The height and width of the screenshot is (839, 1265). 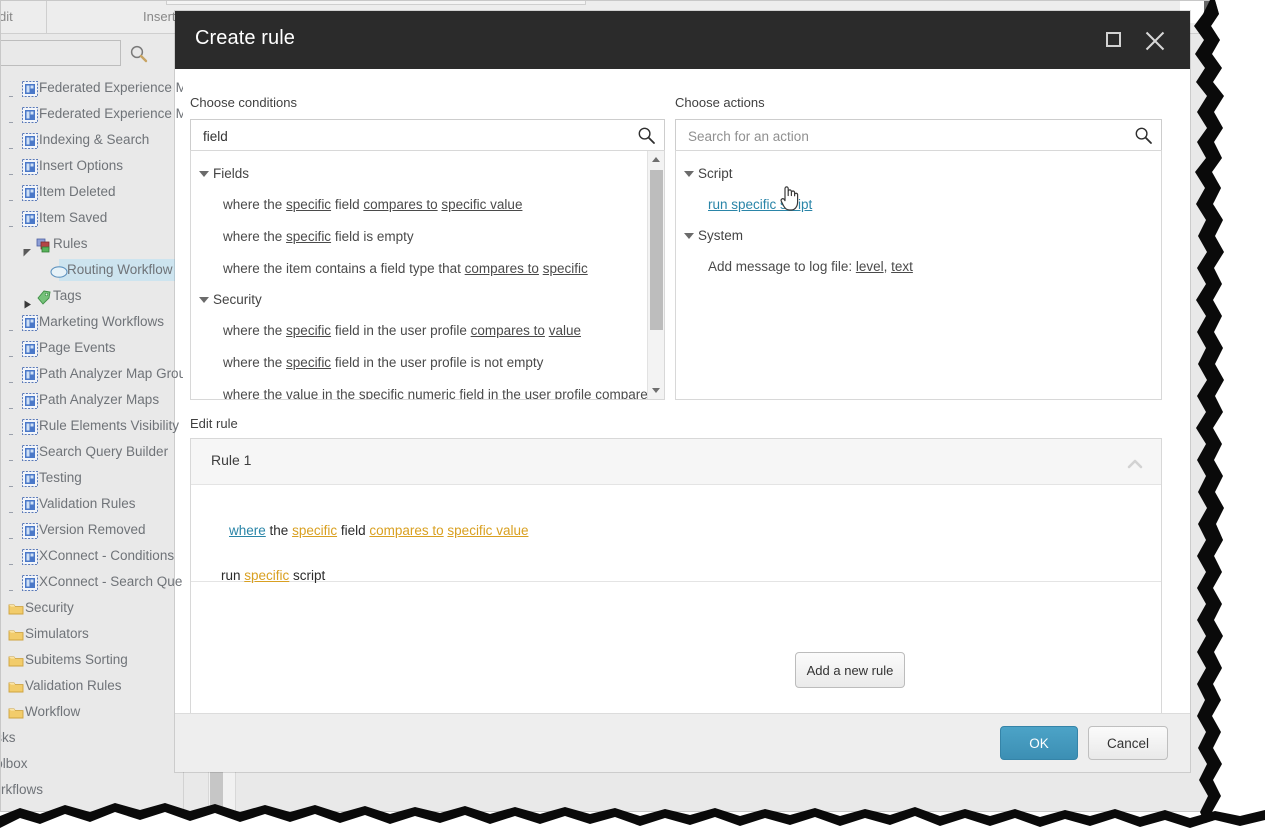 What do you see at coordinates (418, 174) in the screenshot?
I see `list-group-header: Fields` at bounding box center [418, 174].